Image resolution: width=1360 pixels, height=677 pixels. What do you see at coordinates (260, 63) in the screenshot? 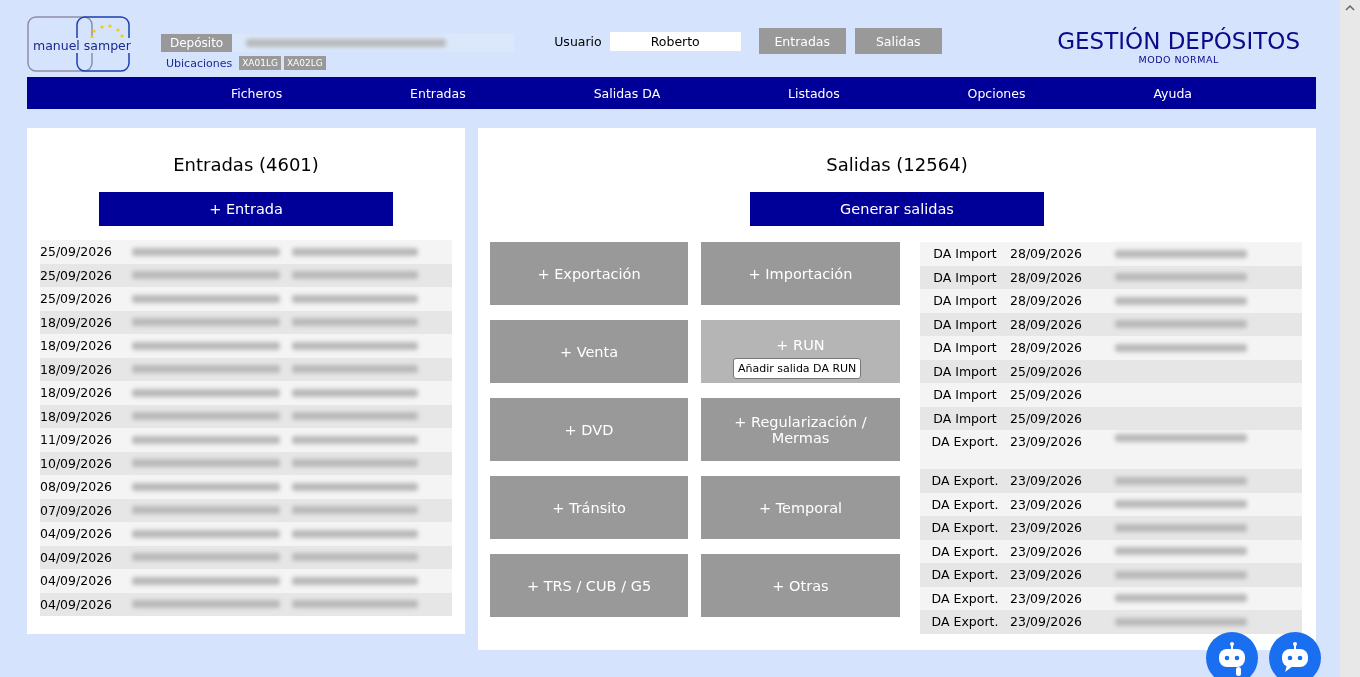
I see `location-tag: XA01LG` at bounding box center [260, 63].